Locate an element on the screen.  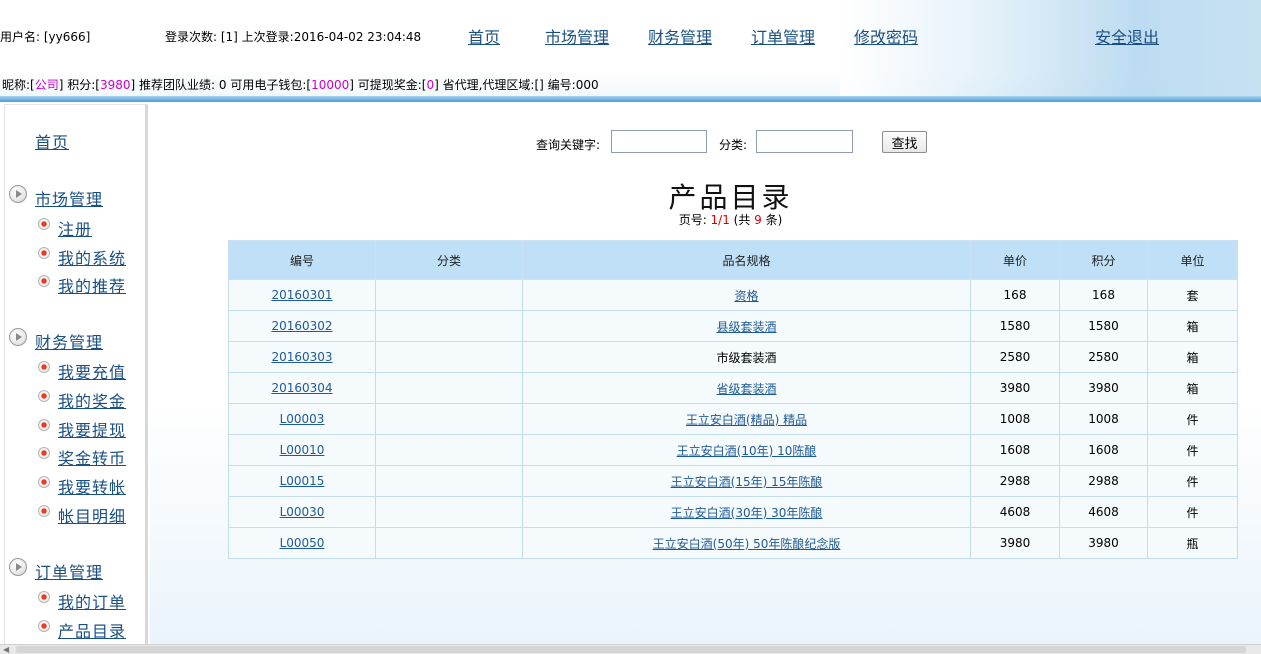
product-code-cell: 20160304 is located at coordinates (302, 388).